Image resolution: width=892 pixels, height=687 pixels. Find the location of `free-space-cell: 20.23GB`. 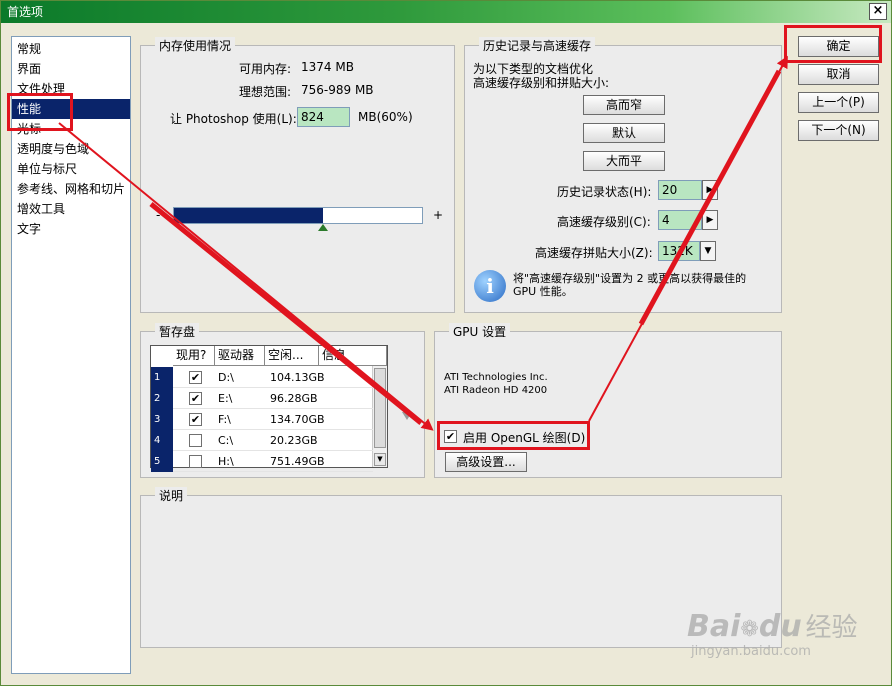

free-space-cell: 20.23GB is located at coordinates (294, 440).